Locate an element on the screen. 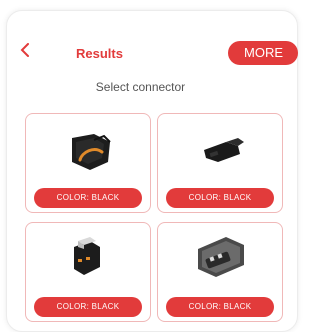 This screenshot has width=320, height=332. chevron-left-icon is located at coordinates (24, 50).